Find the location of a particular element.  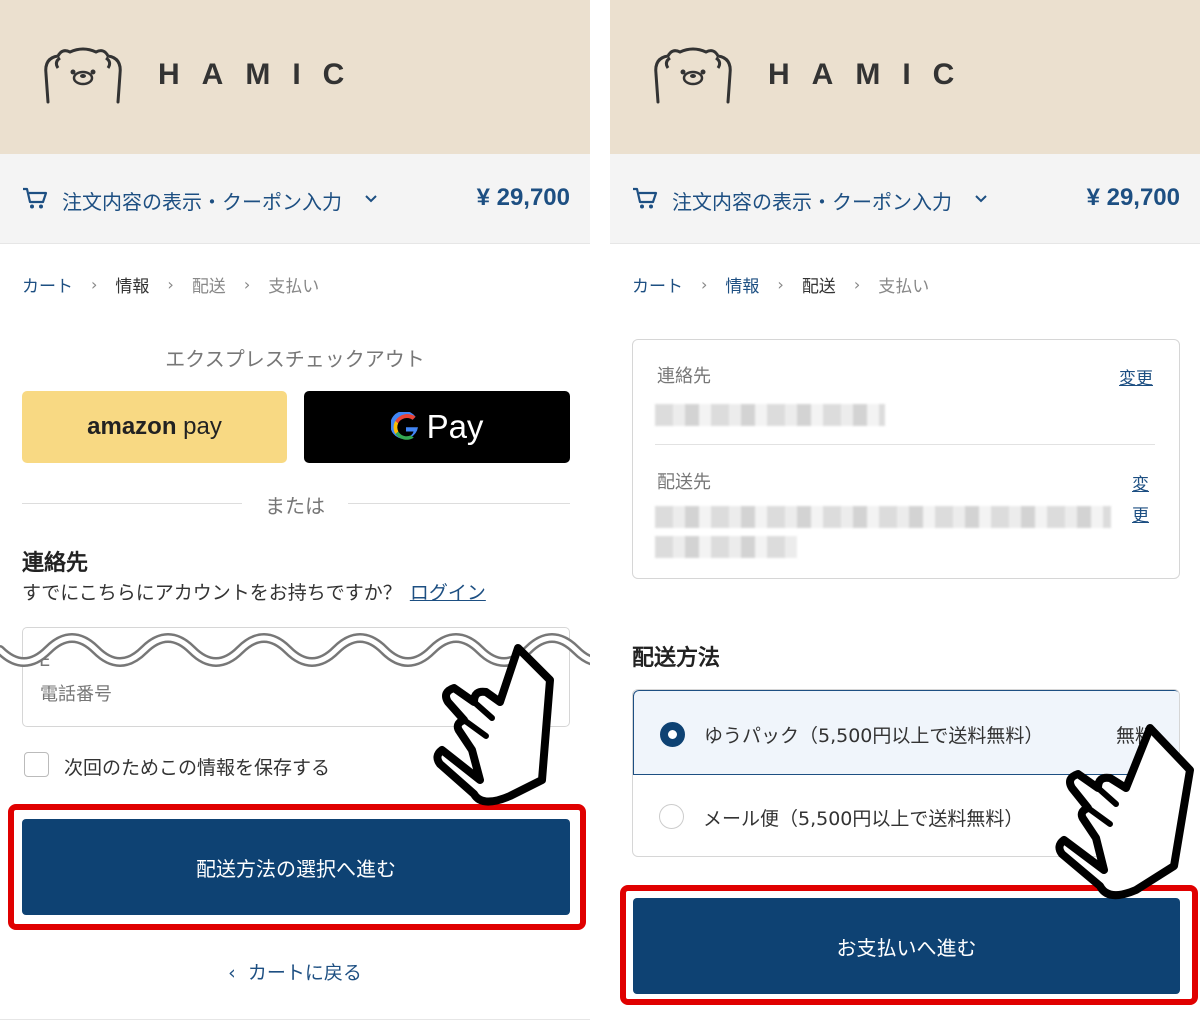

login-prompt: すでにこちらにアカウントをお持ちですか？ ログイン is located at coordinates (254, 591).